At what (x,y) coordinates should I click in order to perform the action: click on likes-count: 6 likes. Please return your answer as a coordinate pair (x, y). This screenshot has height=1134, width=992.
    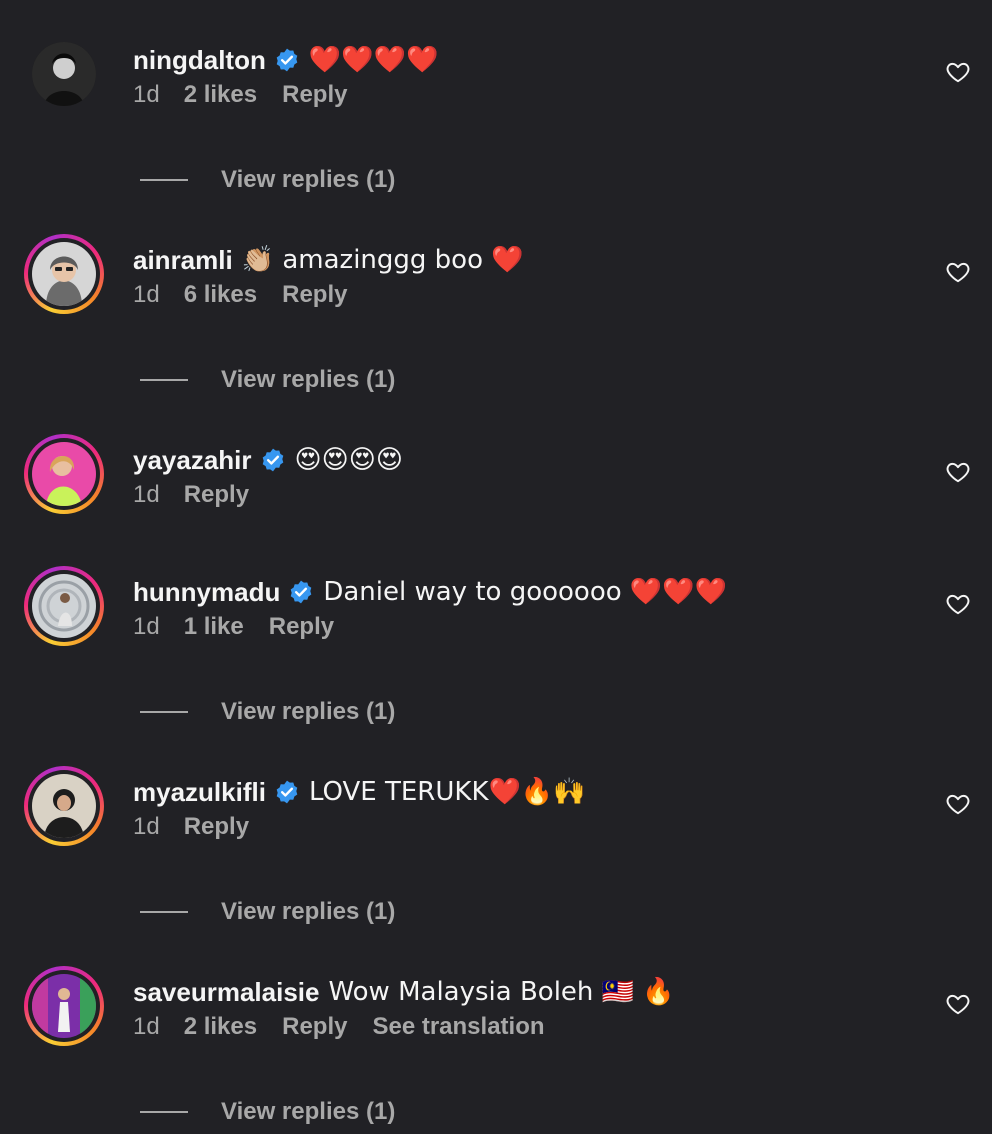
    Looking at the image, I should click on (220, 295).